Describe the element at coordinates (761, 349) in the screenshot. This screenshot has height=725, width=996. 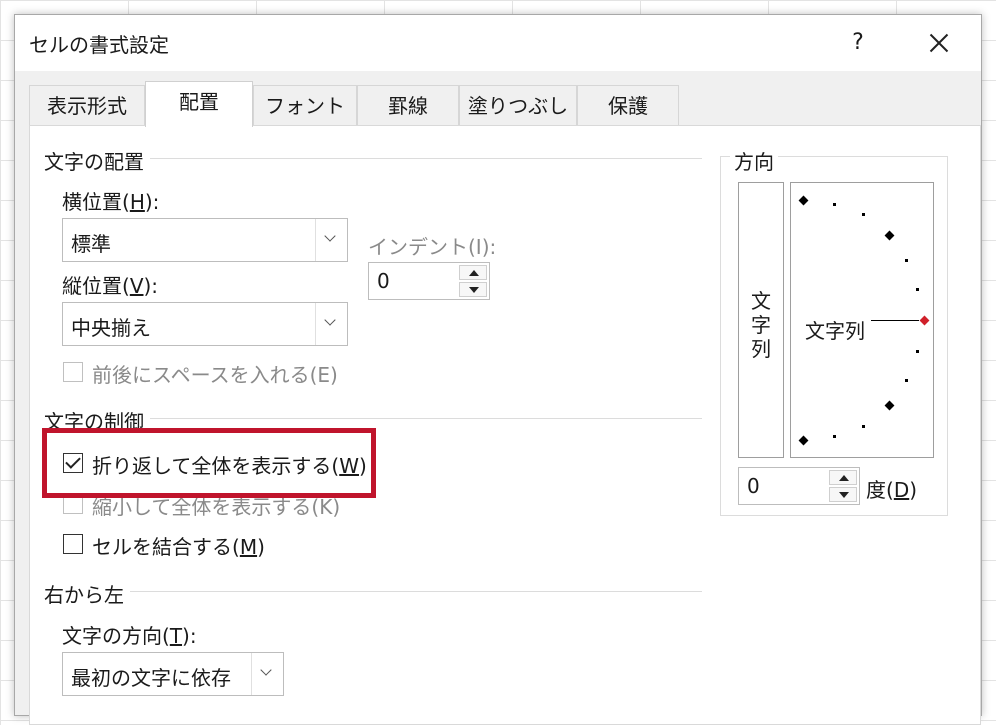
I see `vertical-text-char: 列` at that location.